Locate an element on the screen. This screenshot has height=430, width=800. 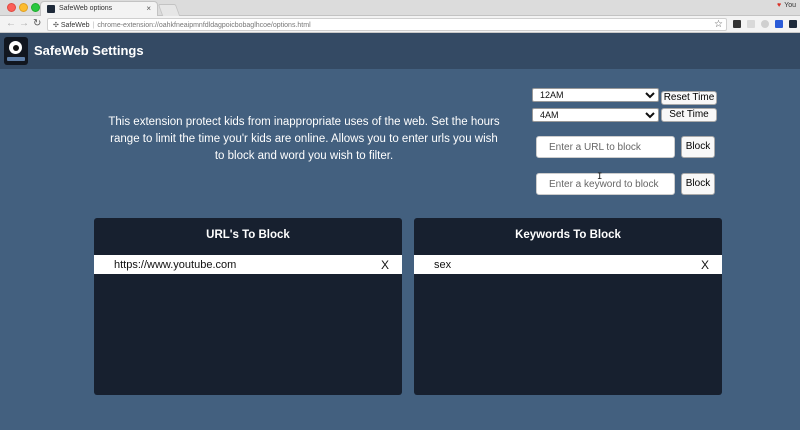
page-title: SafeWeb Settings is located at coordinates (89, 50).